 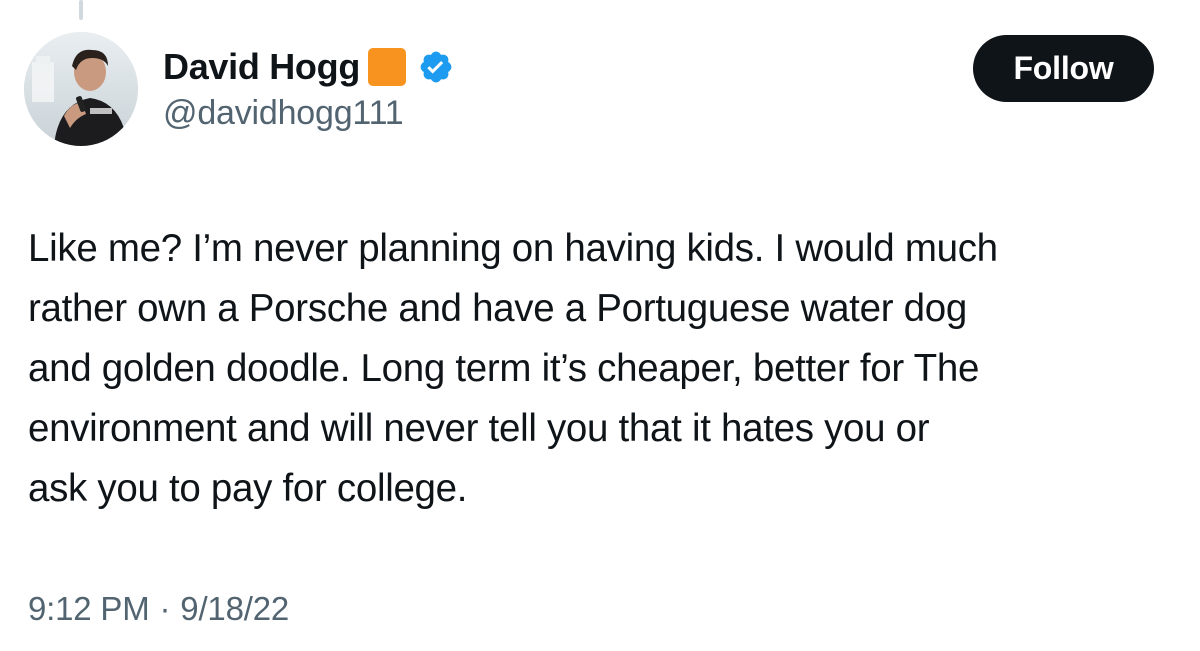 I want to click on verified-badge-icon, so click(x=436, y=67).